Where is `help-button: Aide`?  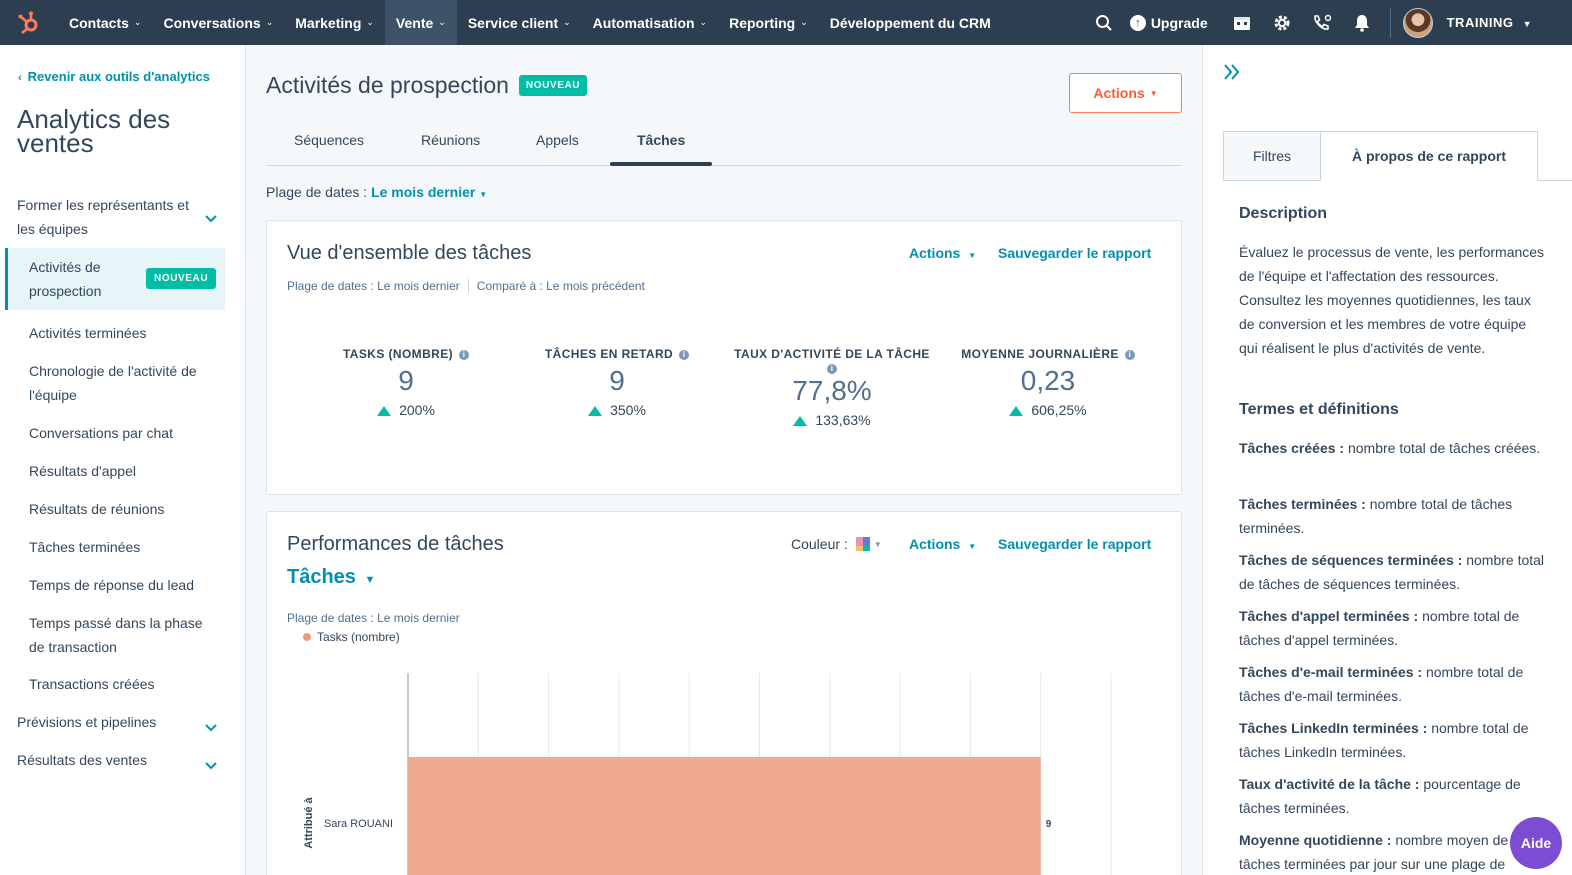 help-button: Aide is located at coordinates (1536, 843).